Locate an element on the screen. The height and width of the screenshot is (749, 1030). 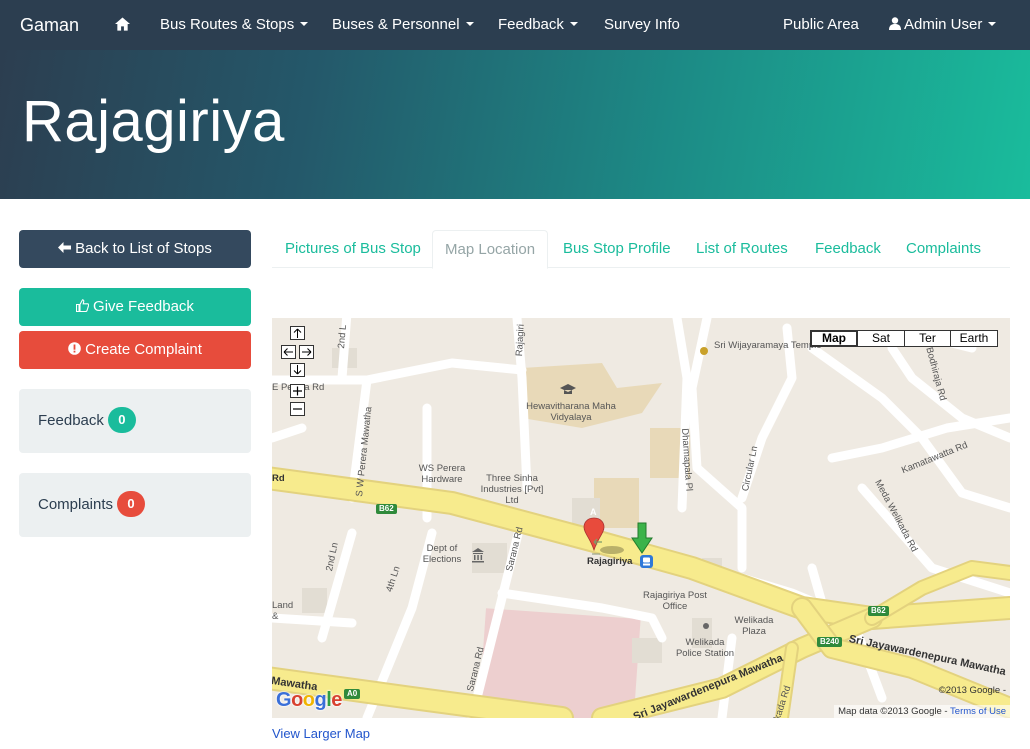
minus-icon is located at coordinates (297, 409).